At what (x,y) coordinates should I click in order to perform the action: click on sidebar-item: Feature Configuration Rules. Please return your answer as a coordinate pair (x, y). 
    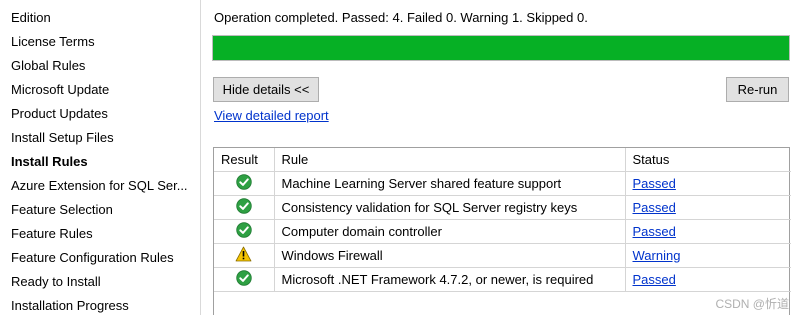
    Looking at the image, I should click on (103, 258).